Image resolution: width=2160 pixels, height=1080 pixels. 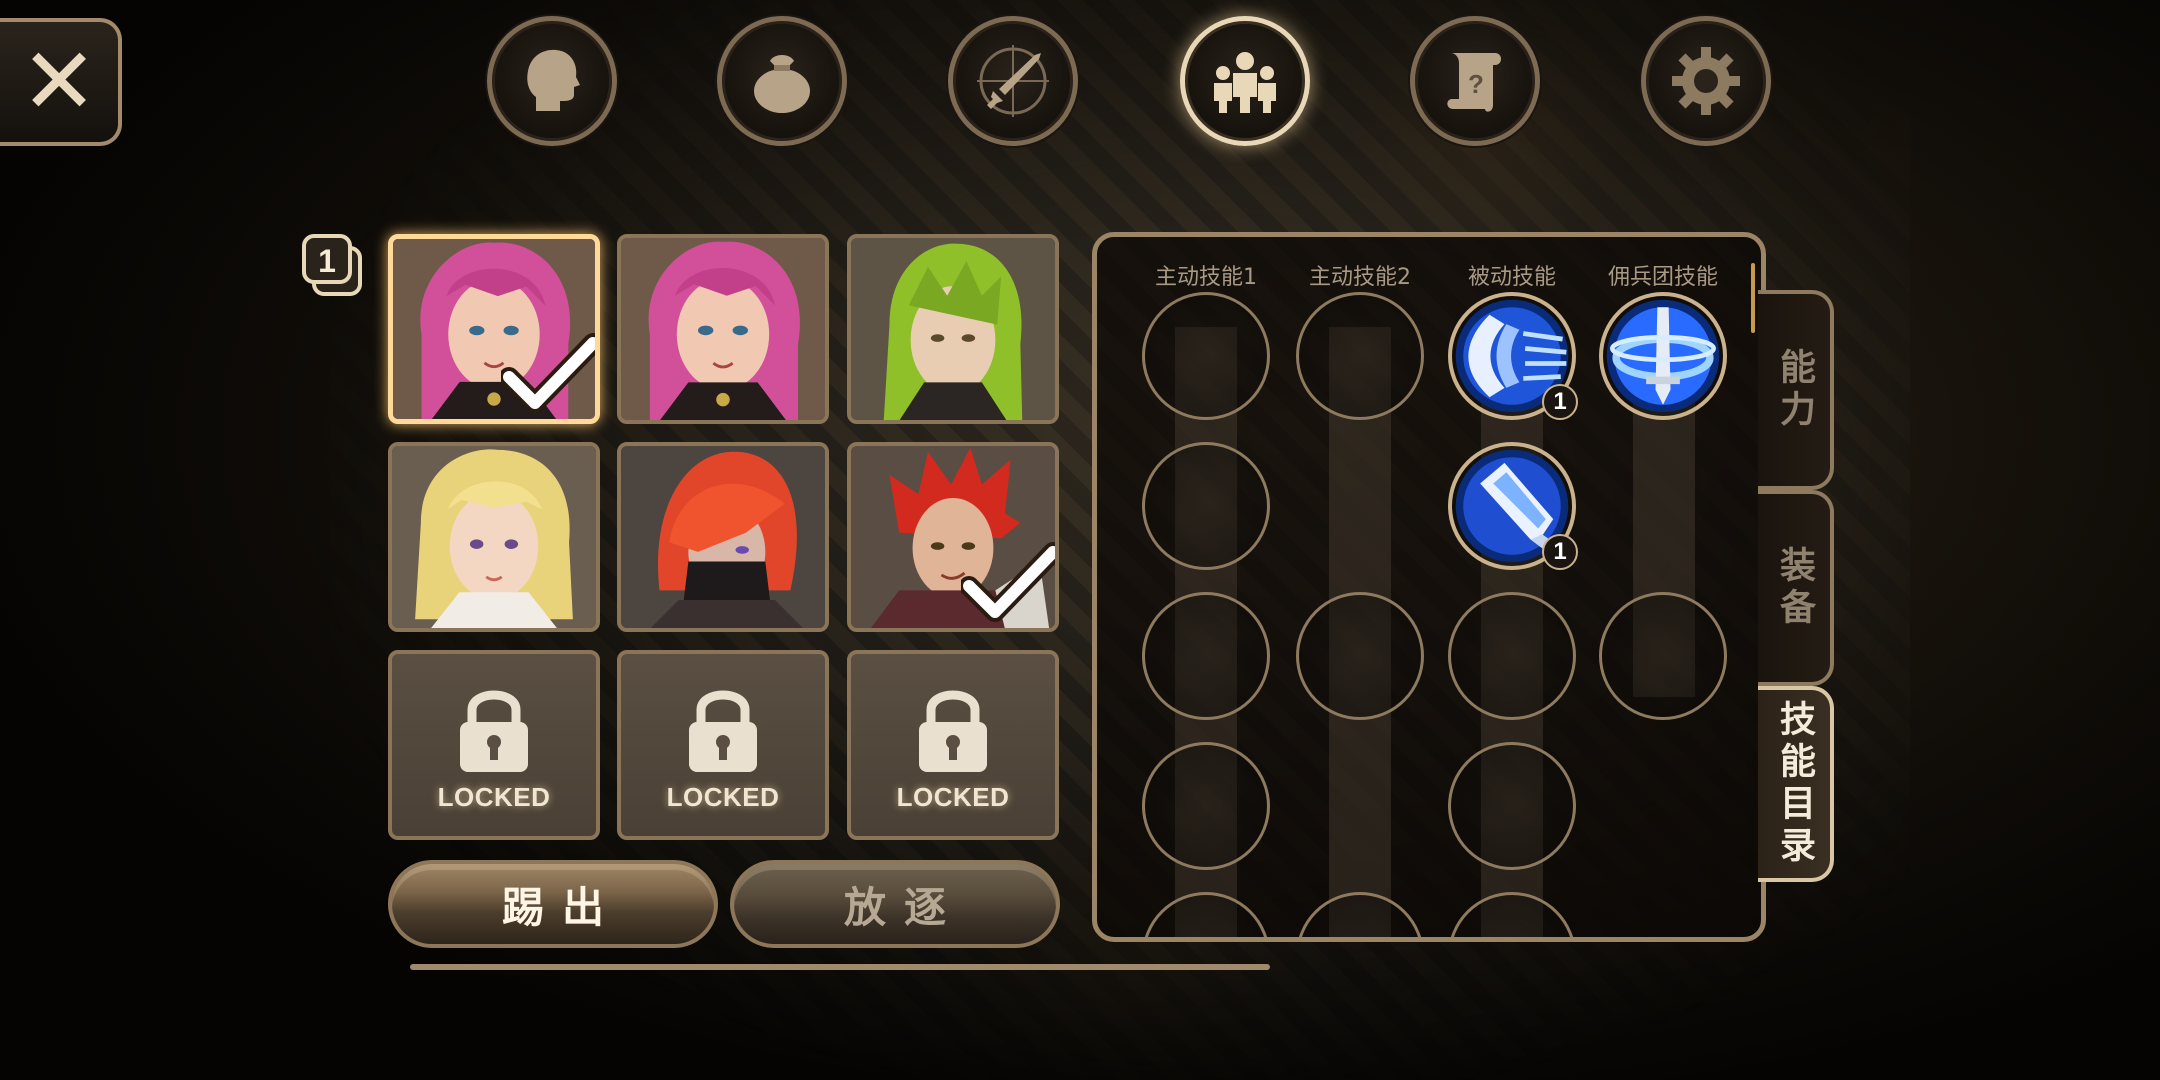 I want to click on tab-ability: 能力, so click(x=1796, y=390).